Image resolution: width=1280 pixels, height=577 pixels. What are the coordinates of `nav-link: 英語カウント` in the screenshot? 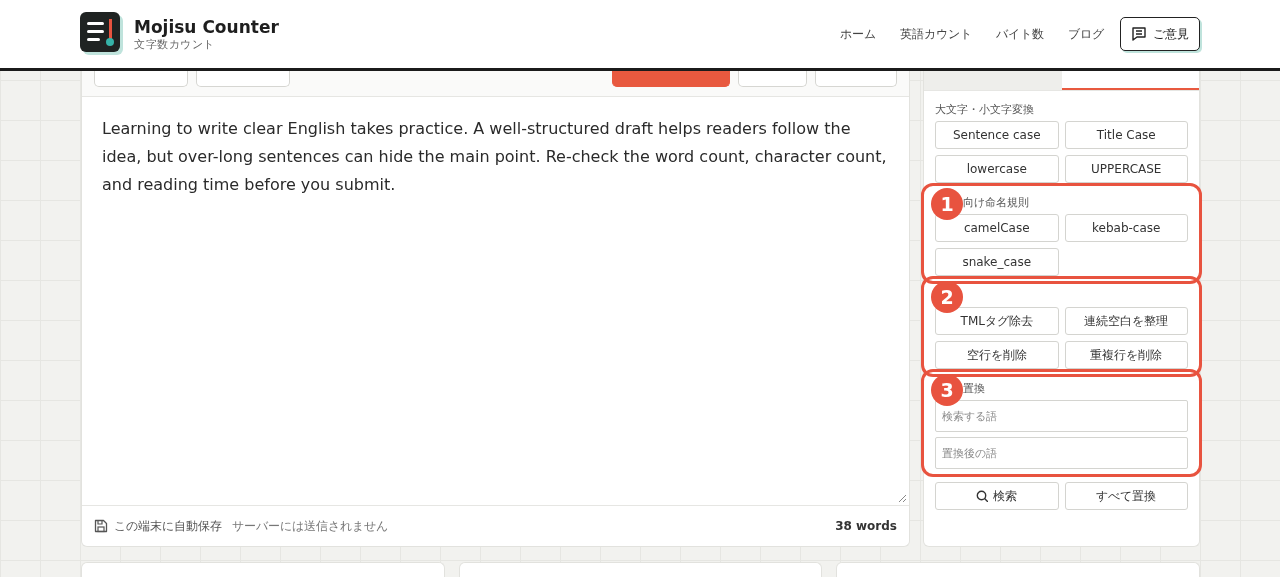 It's located at (936, 34).